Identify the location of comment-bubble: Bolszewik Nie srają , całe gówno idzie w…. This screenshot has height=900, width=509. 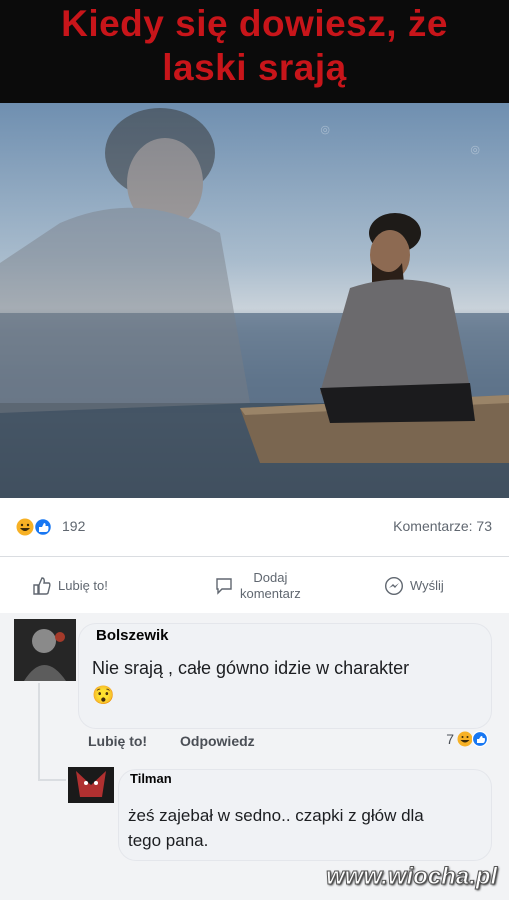
(285, 676).